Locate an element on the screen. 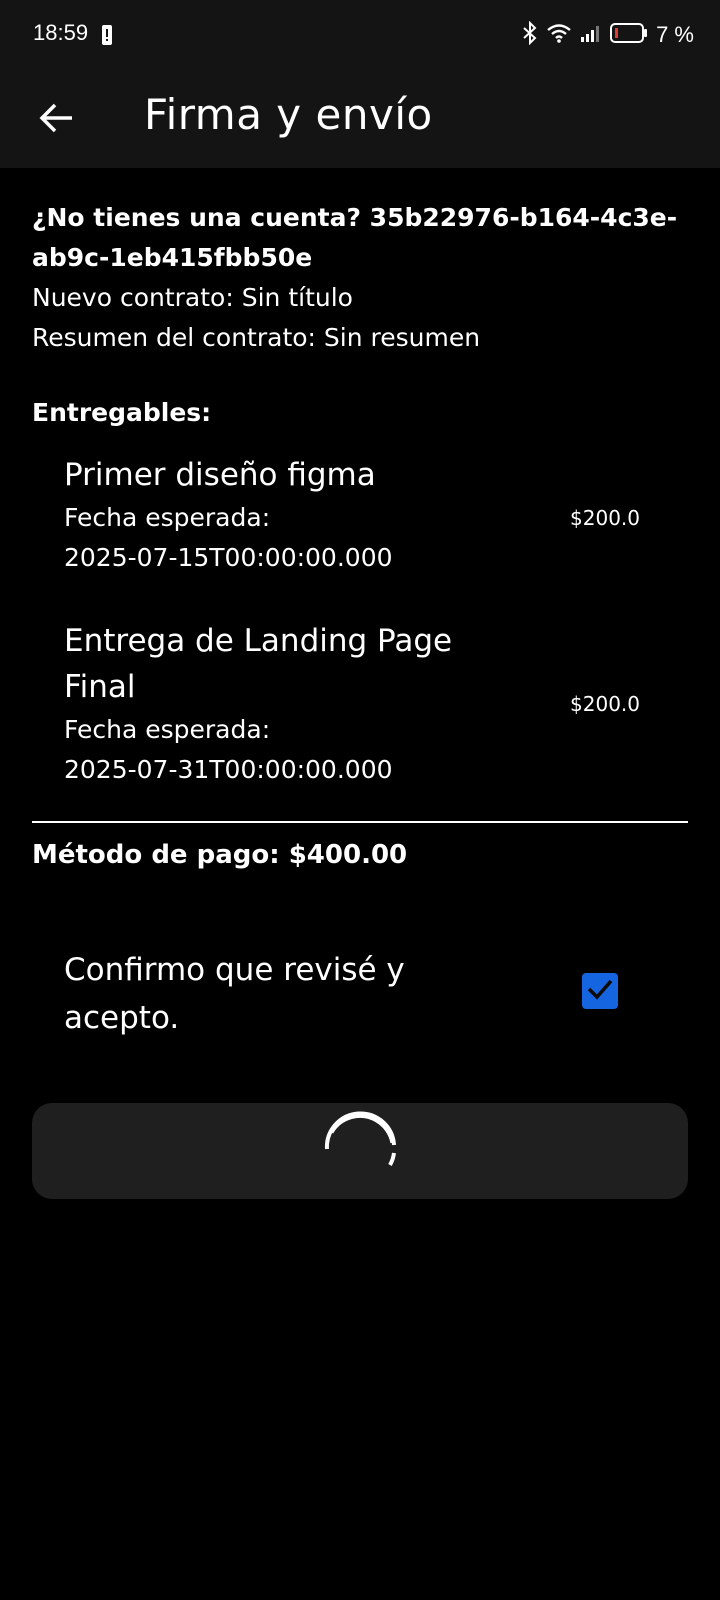 This screenshot has height=1600, width=720. app-bar: Firma y envío is located at coordinates (360, 119).